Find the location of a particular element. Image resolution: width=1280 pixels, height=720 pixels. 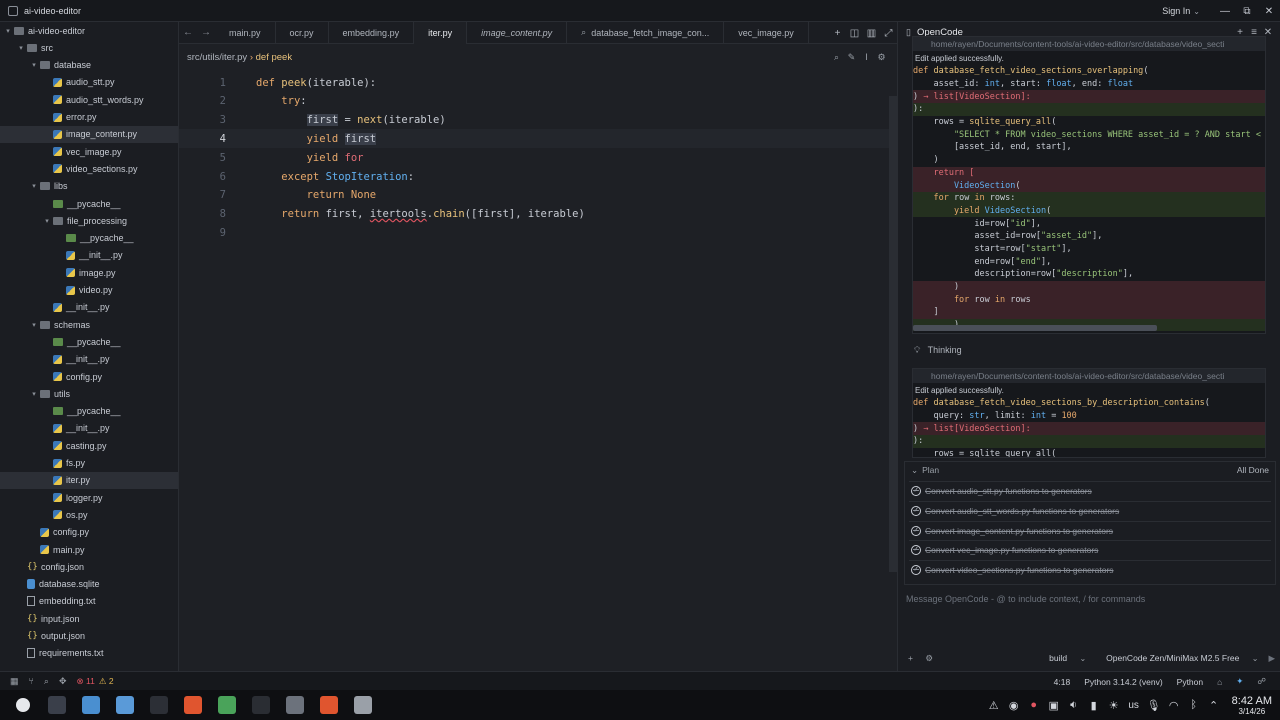

tree-file: fs.py is located at coordinates (89, 463).